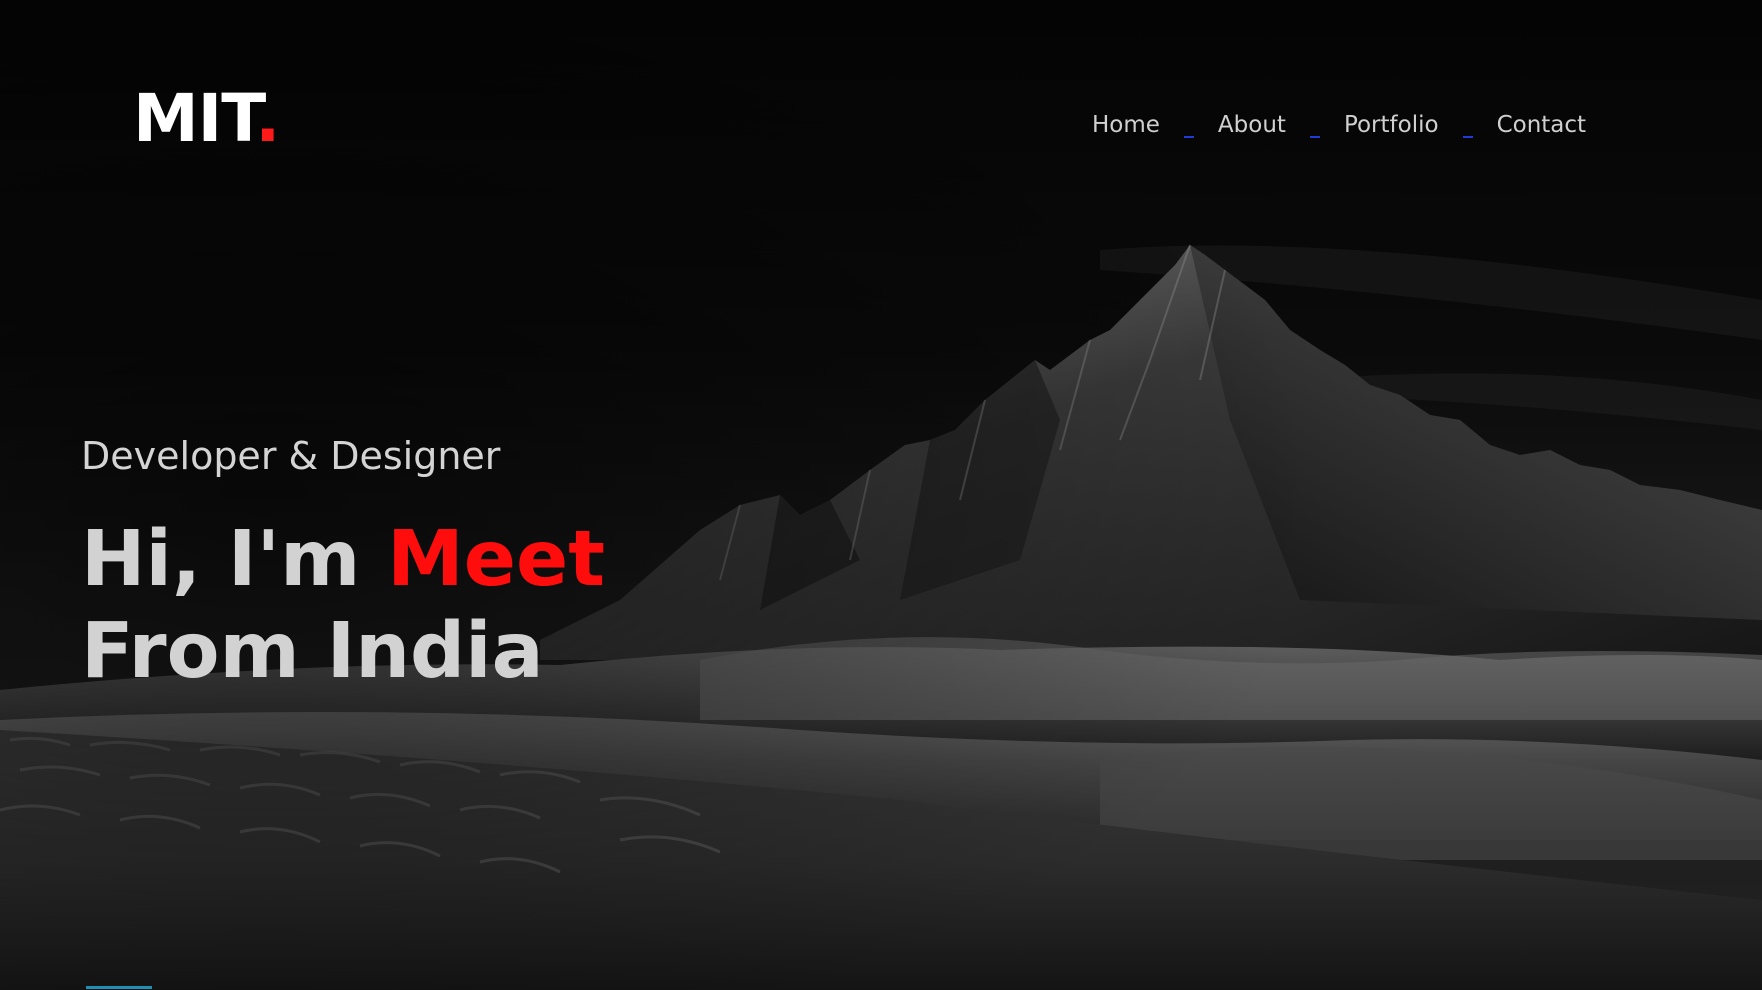 The image size is (1762, 990). Describe the element at coordinates (1126, 125) in the screenshot. I see `nav-link-home: Home` at that location.